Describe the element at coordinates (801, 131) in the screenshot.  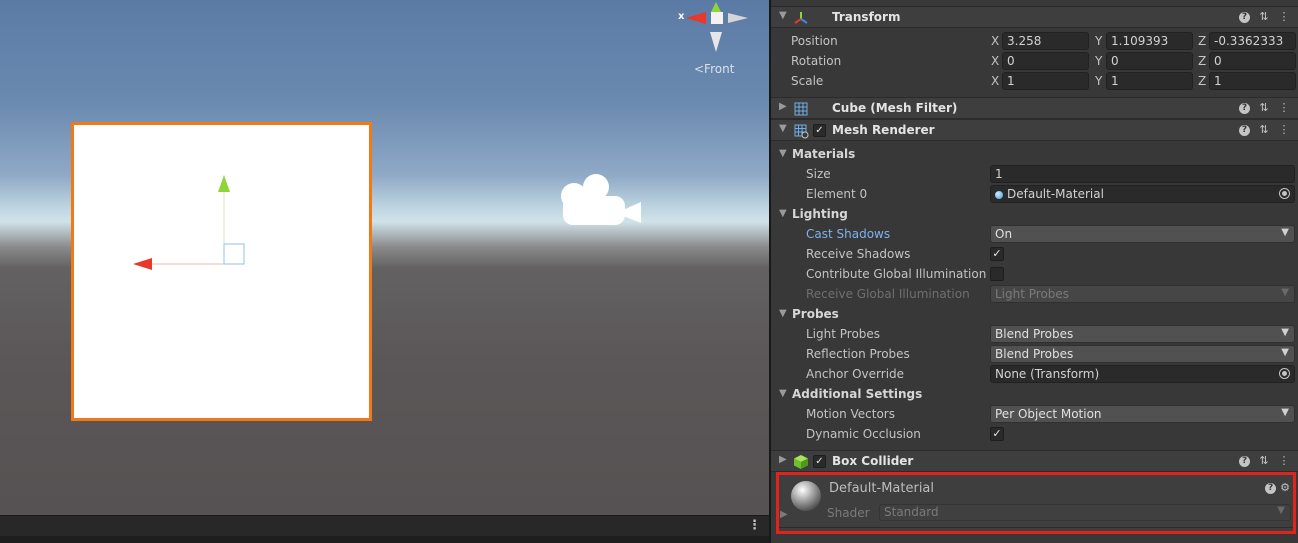
I see `mesh-renderer-icon` at that location.